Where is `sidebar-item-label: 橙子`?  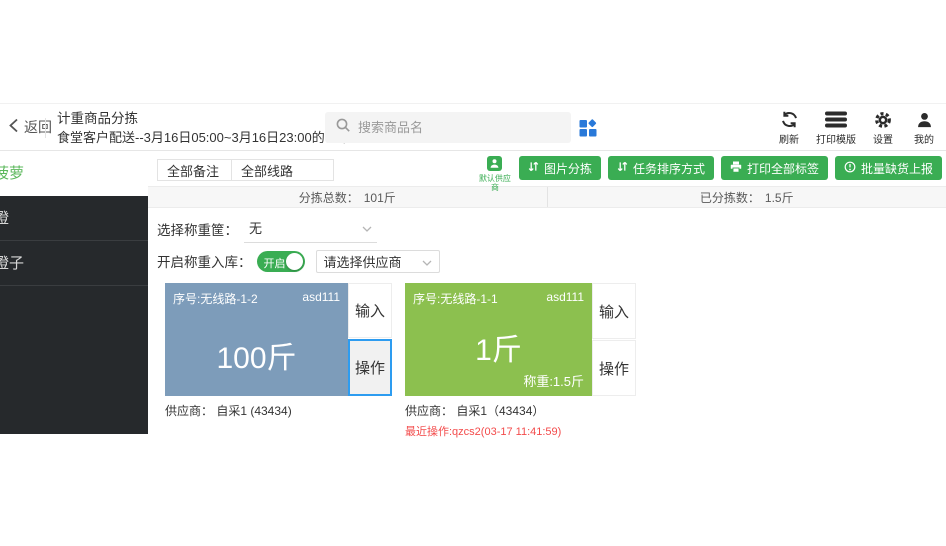 sidebar-item-label: 橙子 is located at coordinates (12, 263).